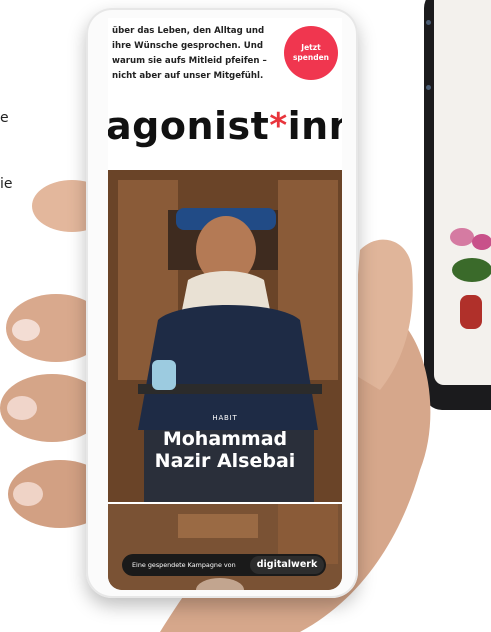 This screenshot has height=632, width=491. I want to click on next-photo, so click(225, 547).